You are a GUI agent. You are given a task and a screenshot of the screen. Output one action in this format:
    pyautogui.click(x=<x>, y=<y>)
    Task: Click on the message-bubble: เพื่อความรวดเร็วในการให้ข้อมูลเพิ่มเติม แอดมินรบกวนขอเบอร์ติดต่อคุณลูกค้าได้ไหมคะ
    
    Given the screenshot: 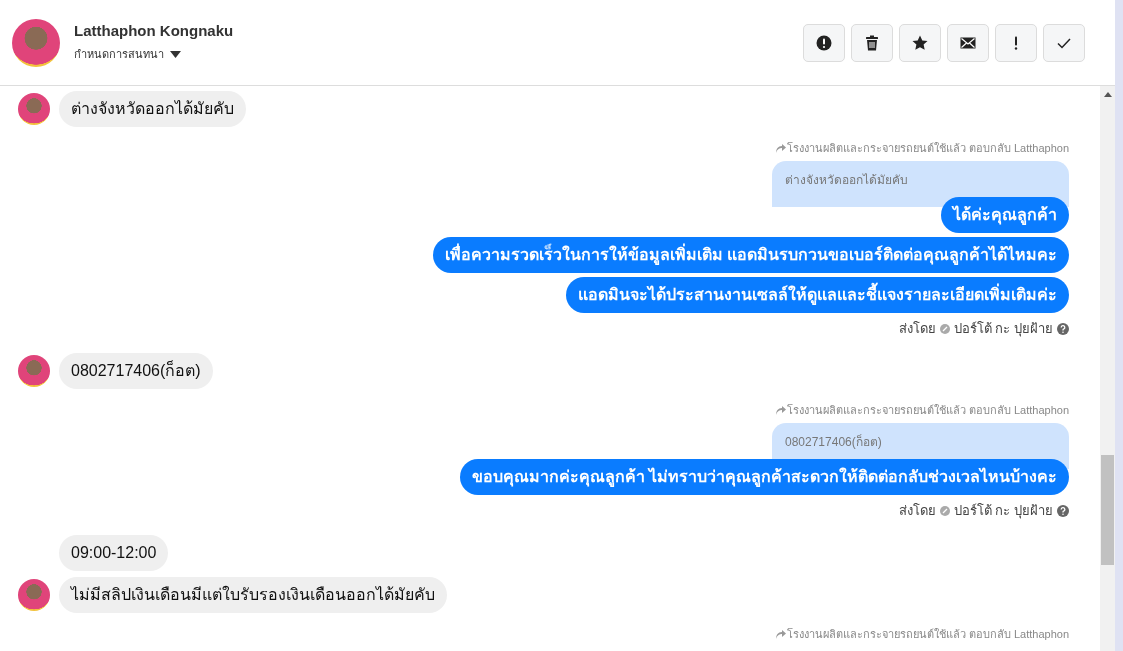 What is the action you would take?
    pyautogui.click(x=750, y=255)
    